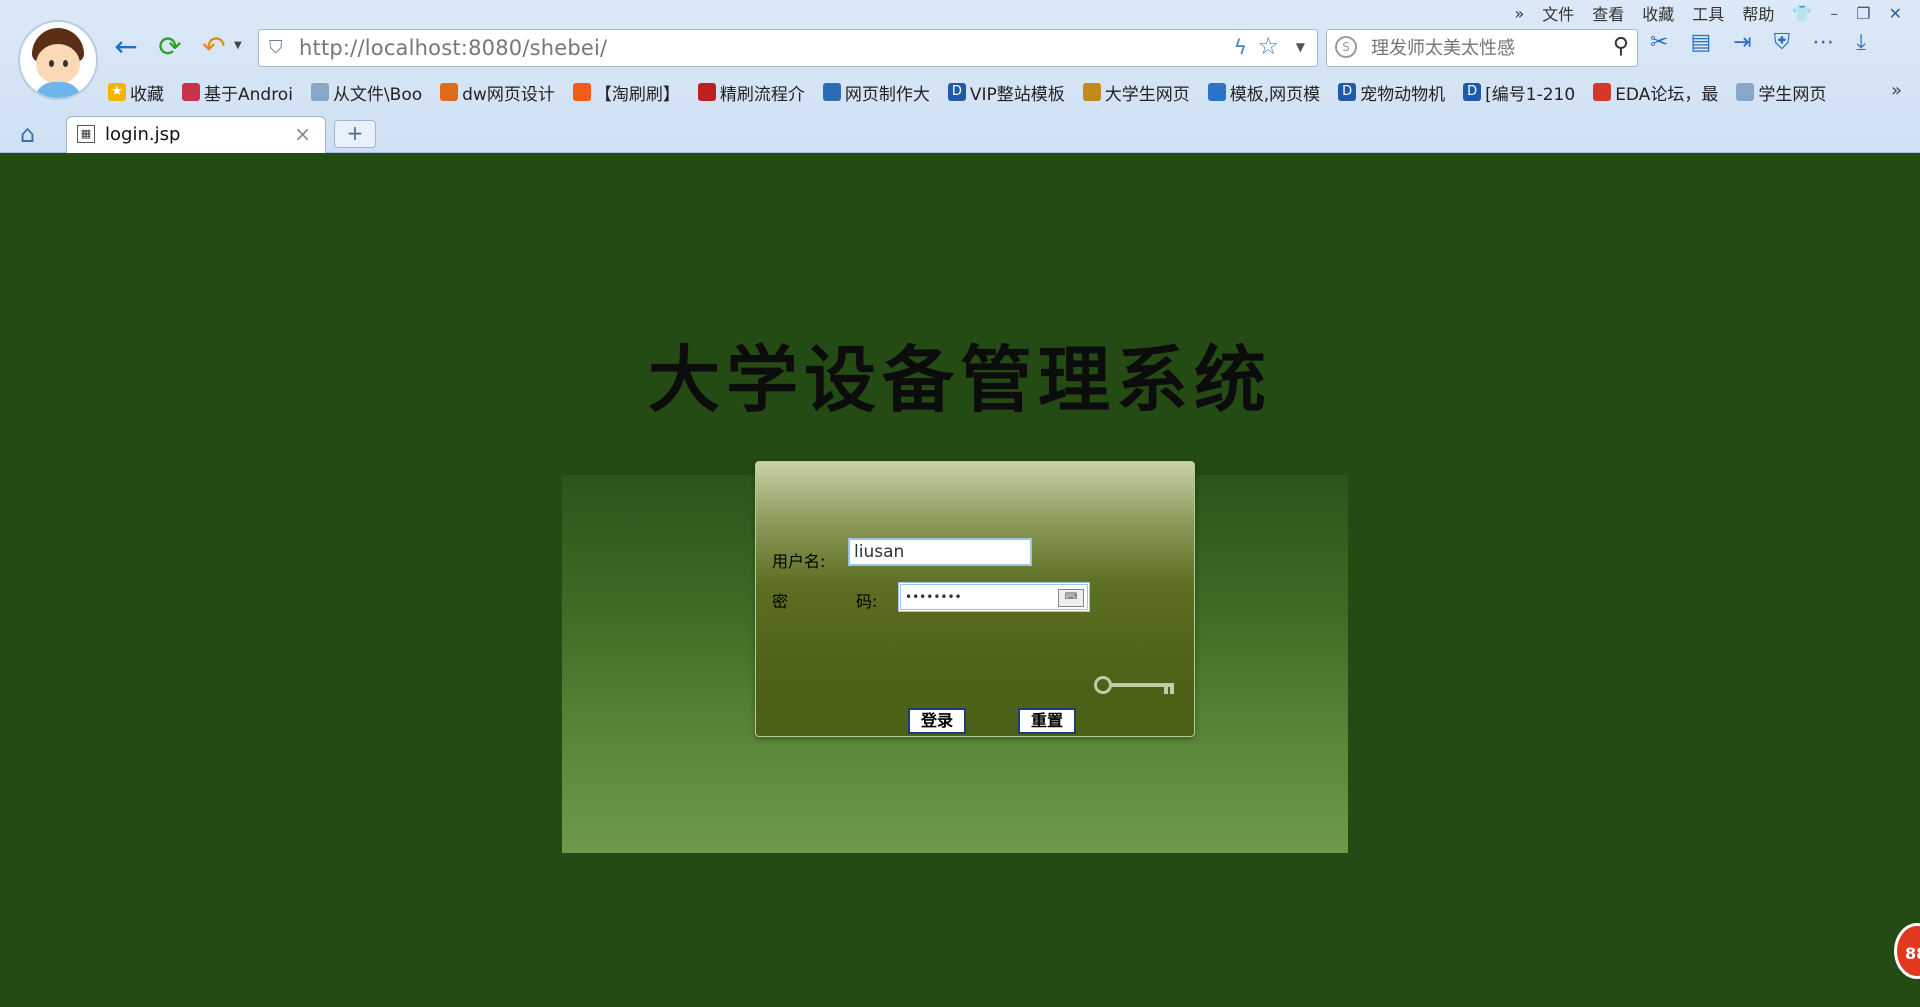 This screenshot has height=1007, width=1920. What do you see at coordinates (411, 48) in the screenshot?
I see `url-host: http://localhost:8080` at bounding box center [411, 48].